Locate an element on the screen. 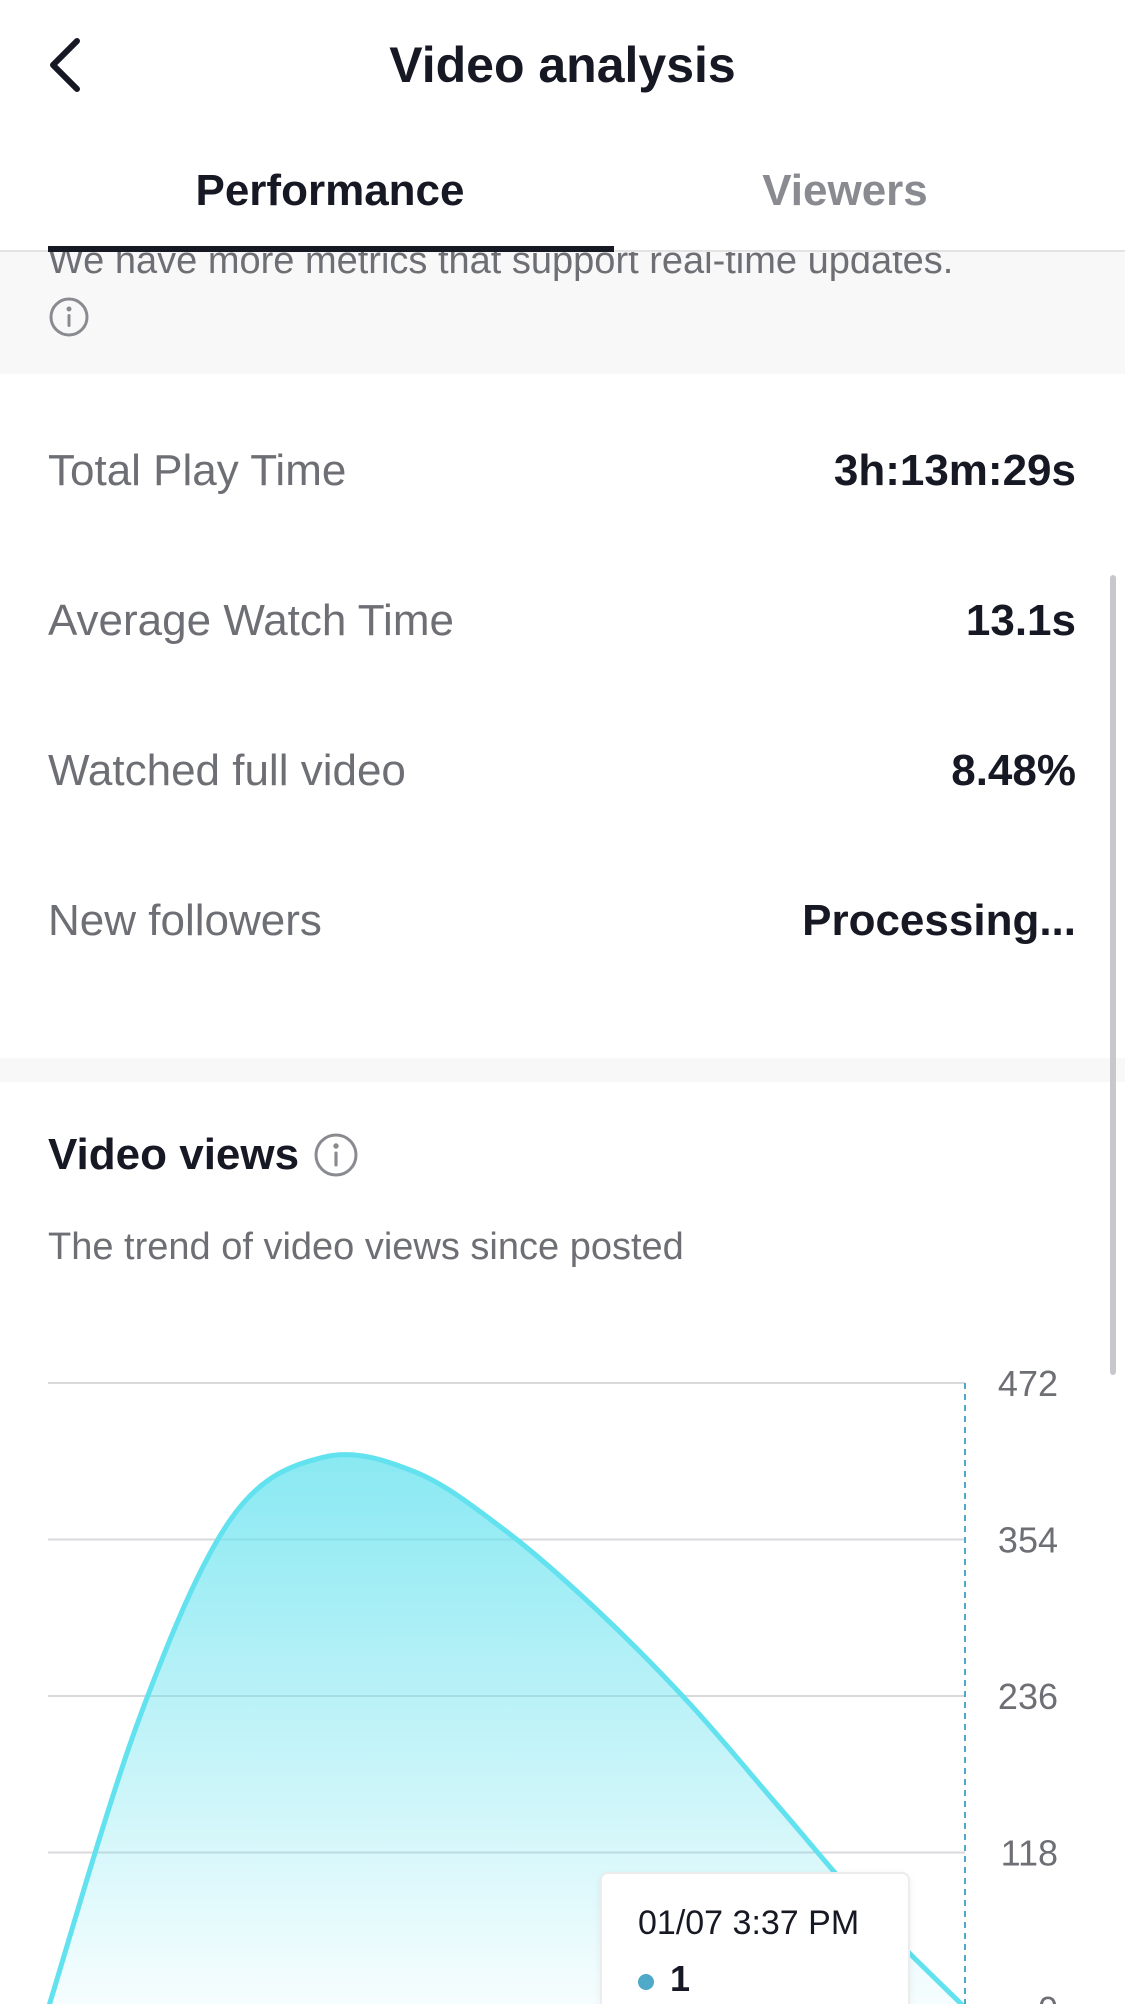  video-views-subtitle: The trend of video views since posted is located at coordinates (366, 1247).